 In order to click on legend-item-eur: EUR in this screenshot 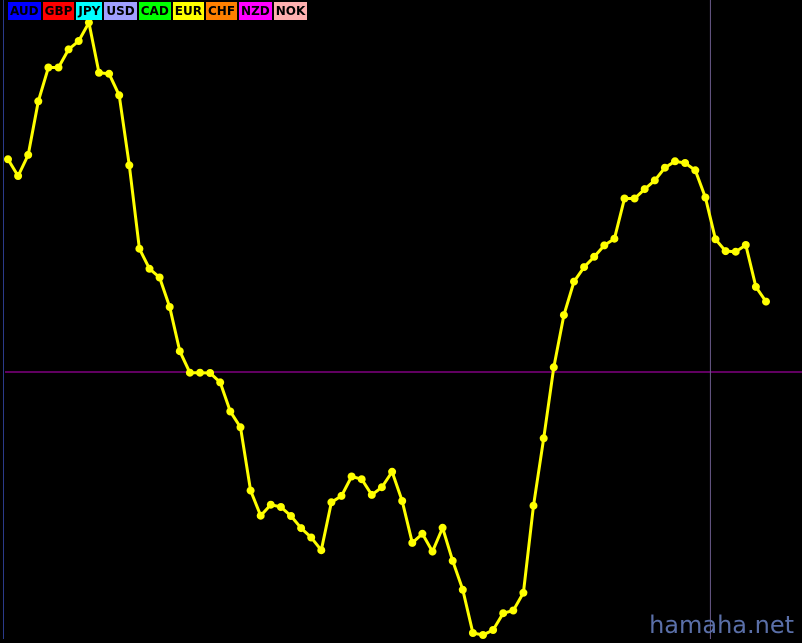, I will do `click(188, 11)`.